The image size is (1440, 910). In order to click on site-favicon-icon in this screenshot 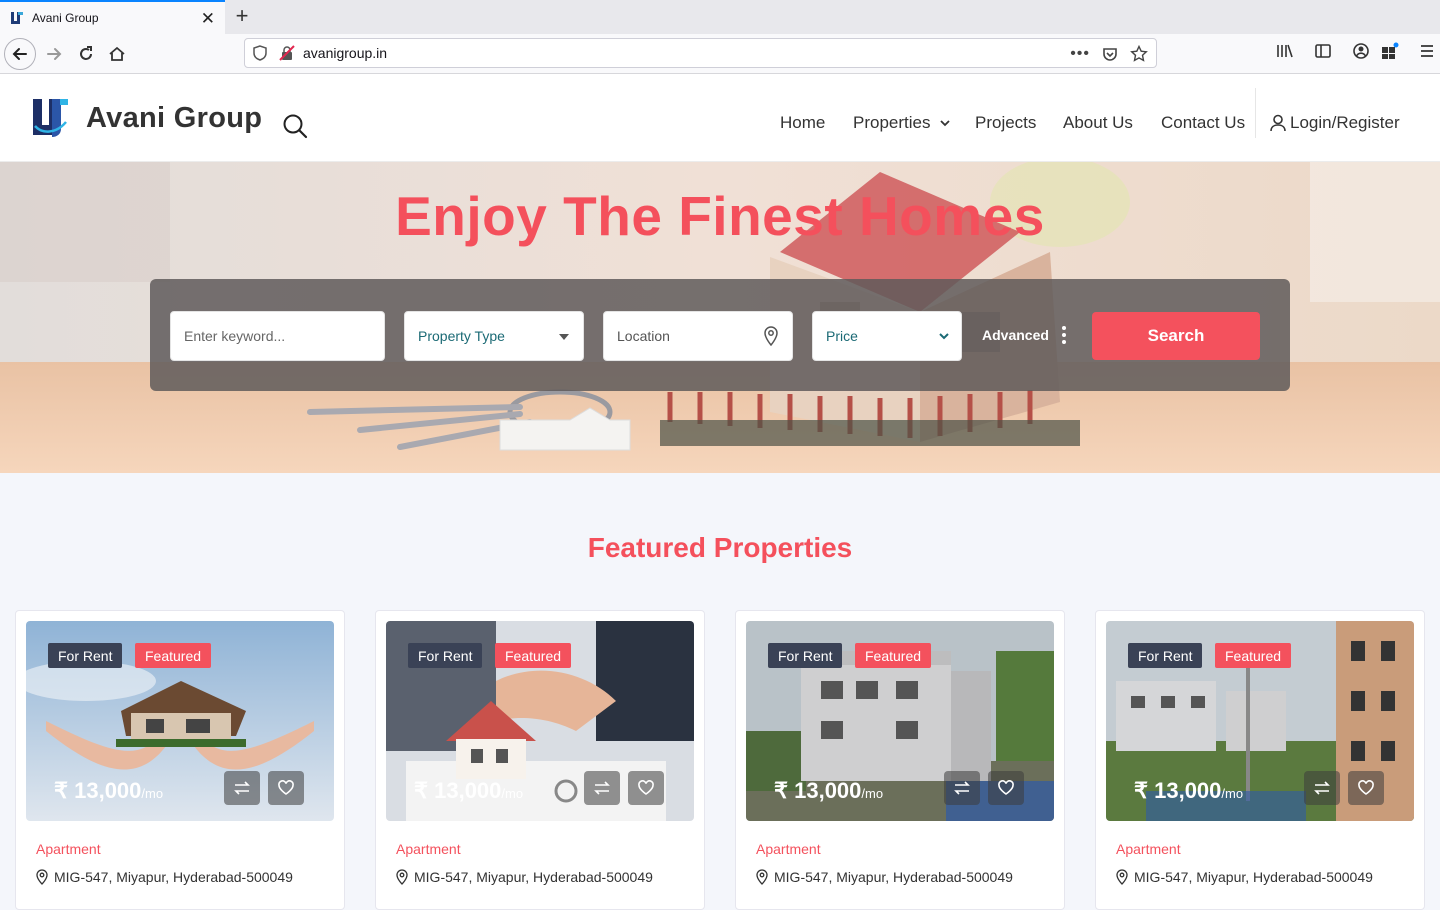, I will do `click(17, 18)`.